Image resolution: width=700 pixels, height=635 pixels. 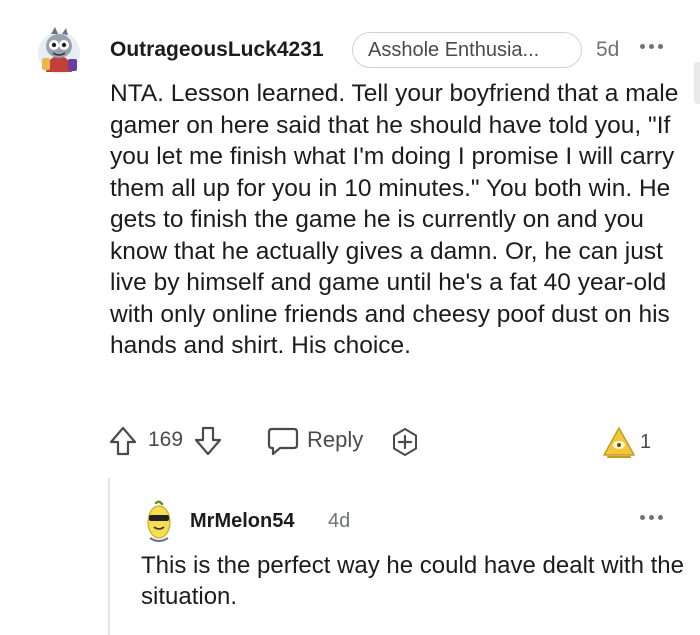 What do you see at coordinates (646, 442) in the screenshot?
I see `award-count: 1` at bounding box center [646, 442].